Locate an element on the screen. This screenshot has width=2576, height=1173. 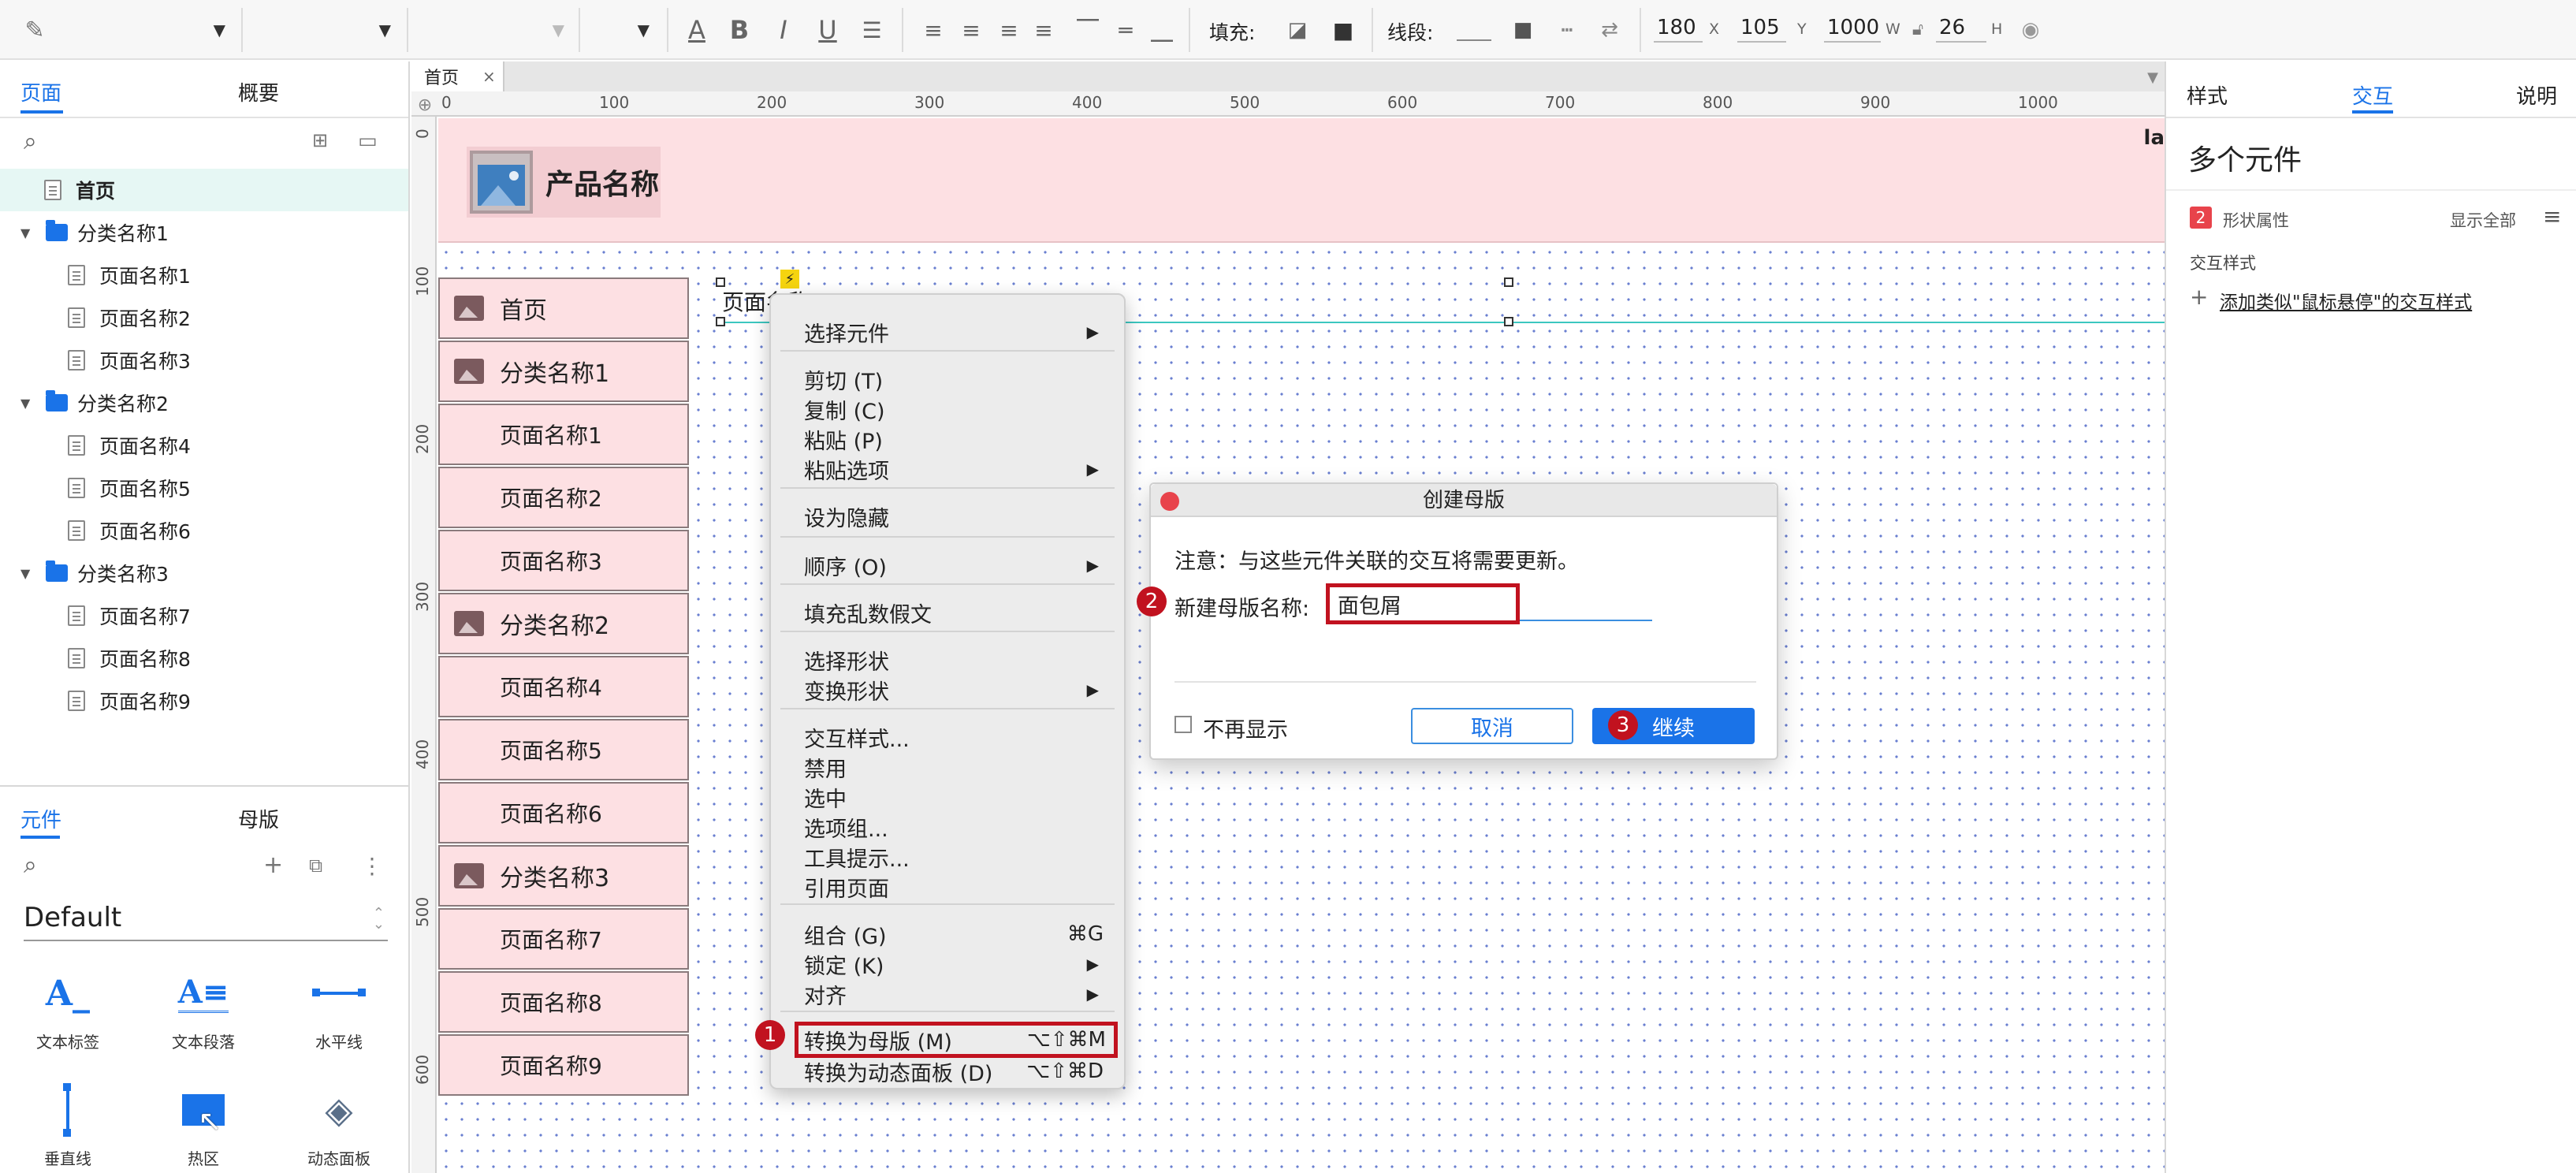
interaction-lightning-icon: ⚡ is located at coordinates (789, 279).